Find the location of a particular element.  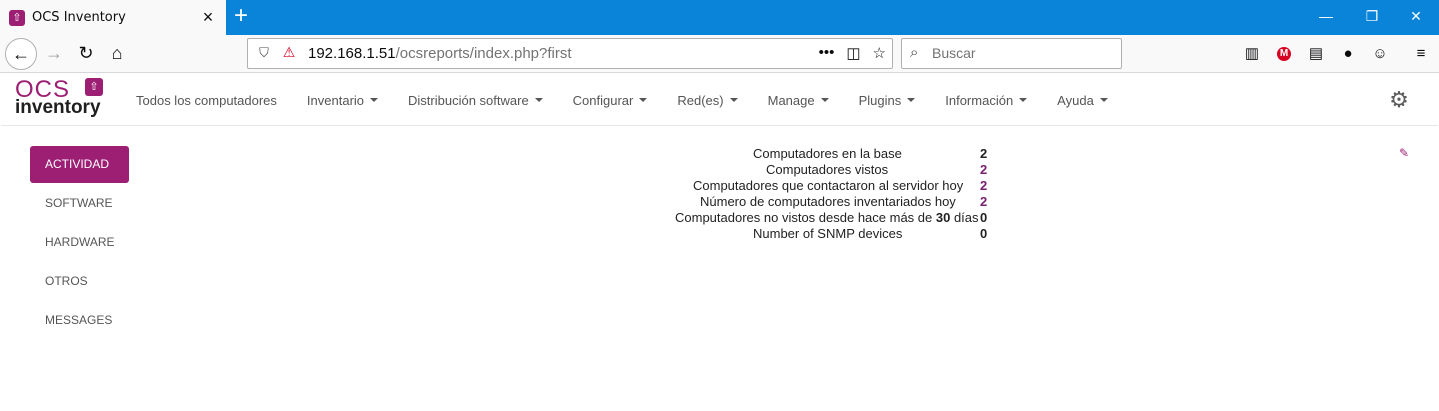

window-close-icon: ✕ is located at coordinates (1416, 16).